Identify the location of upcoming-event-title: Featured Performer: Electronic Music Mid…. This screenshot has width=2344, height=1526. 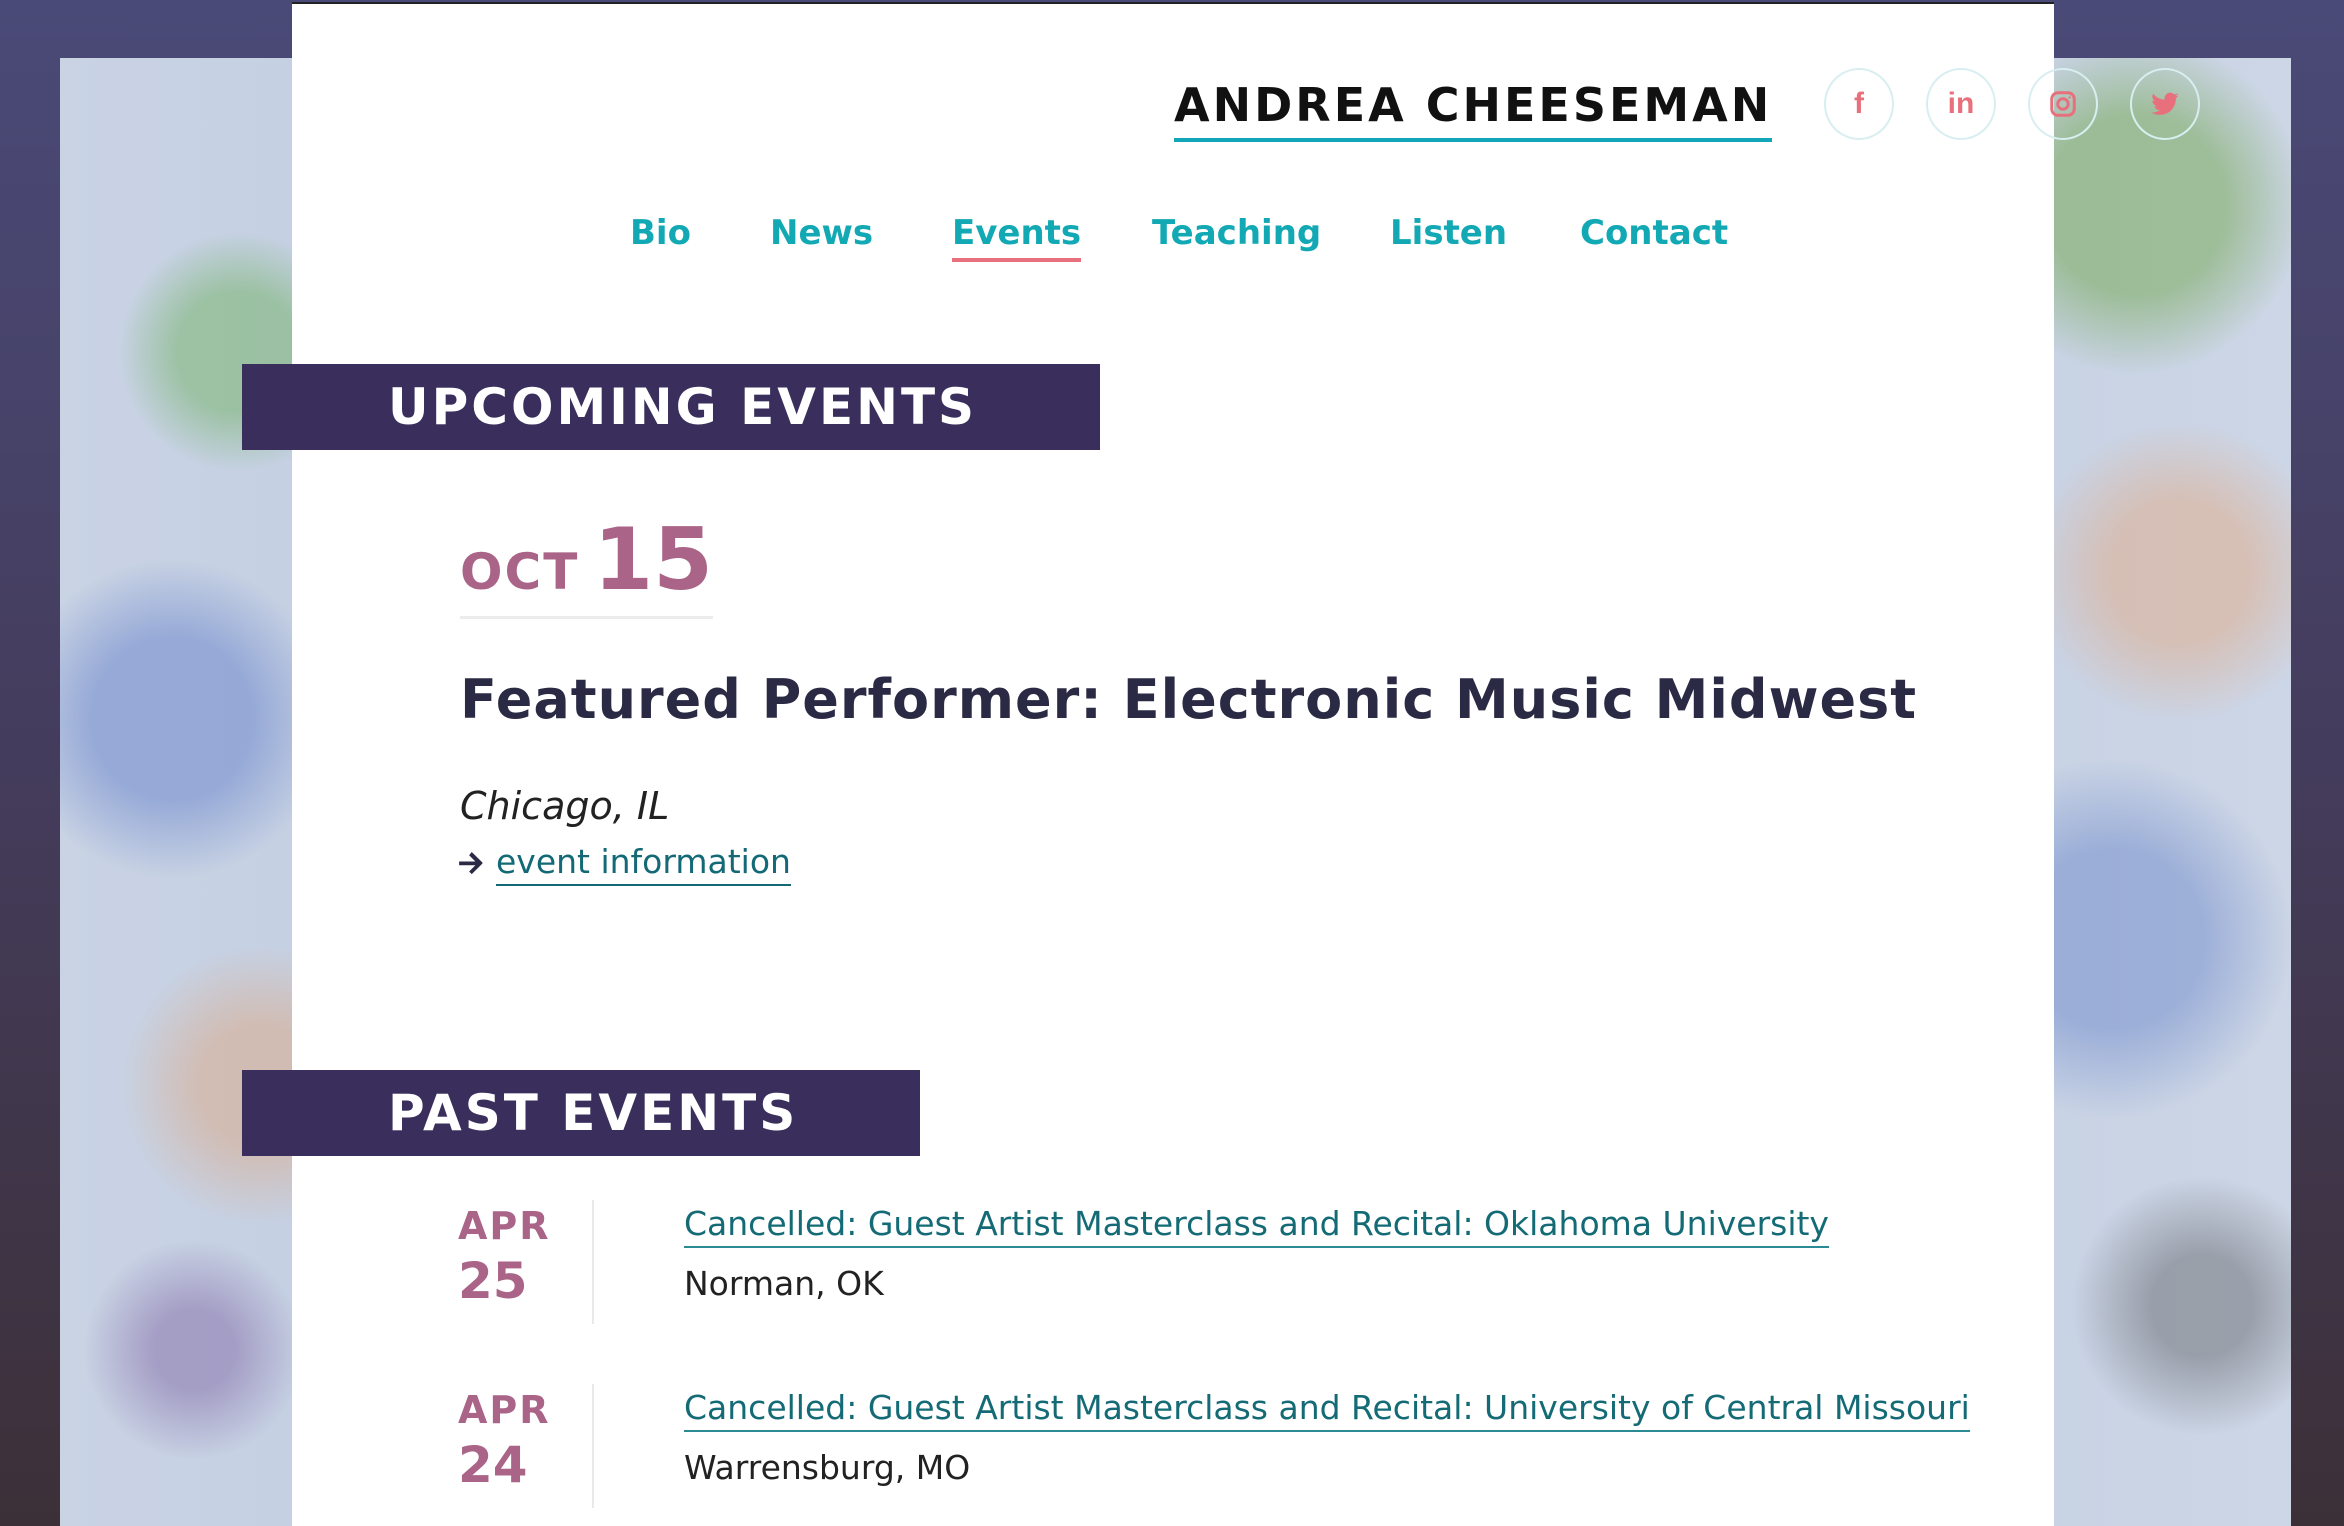
(1189, 699).